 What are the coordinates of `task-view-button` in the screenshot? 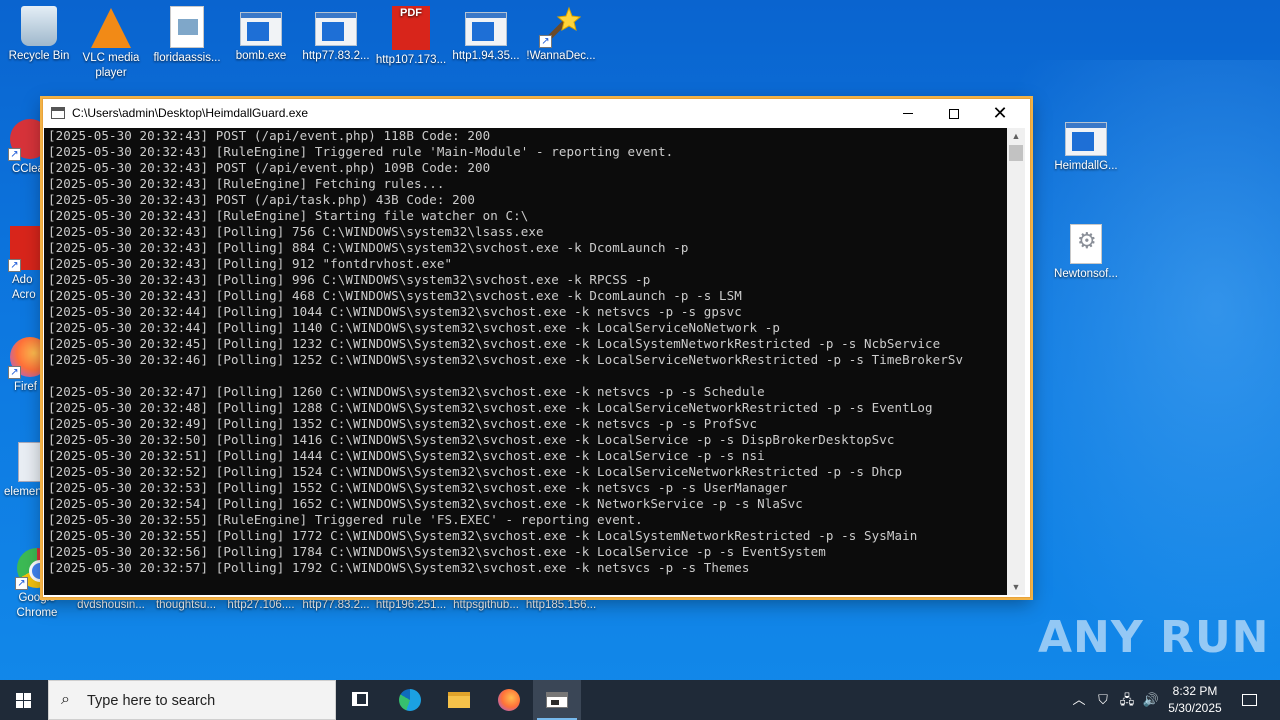 It's located at (360, 700).